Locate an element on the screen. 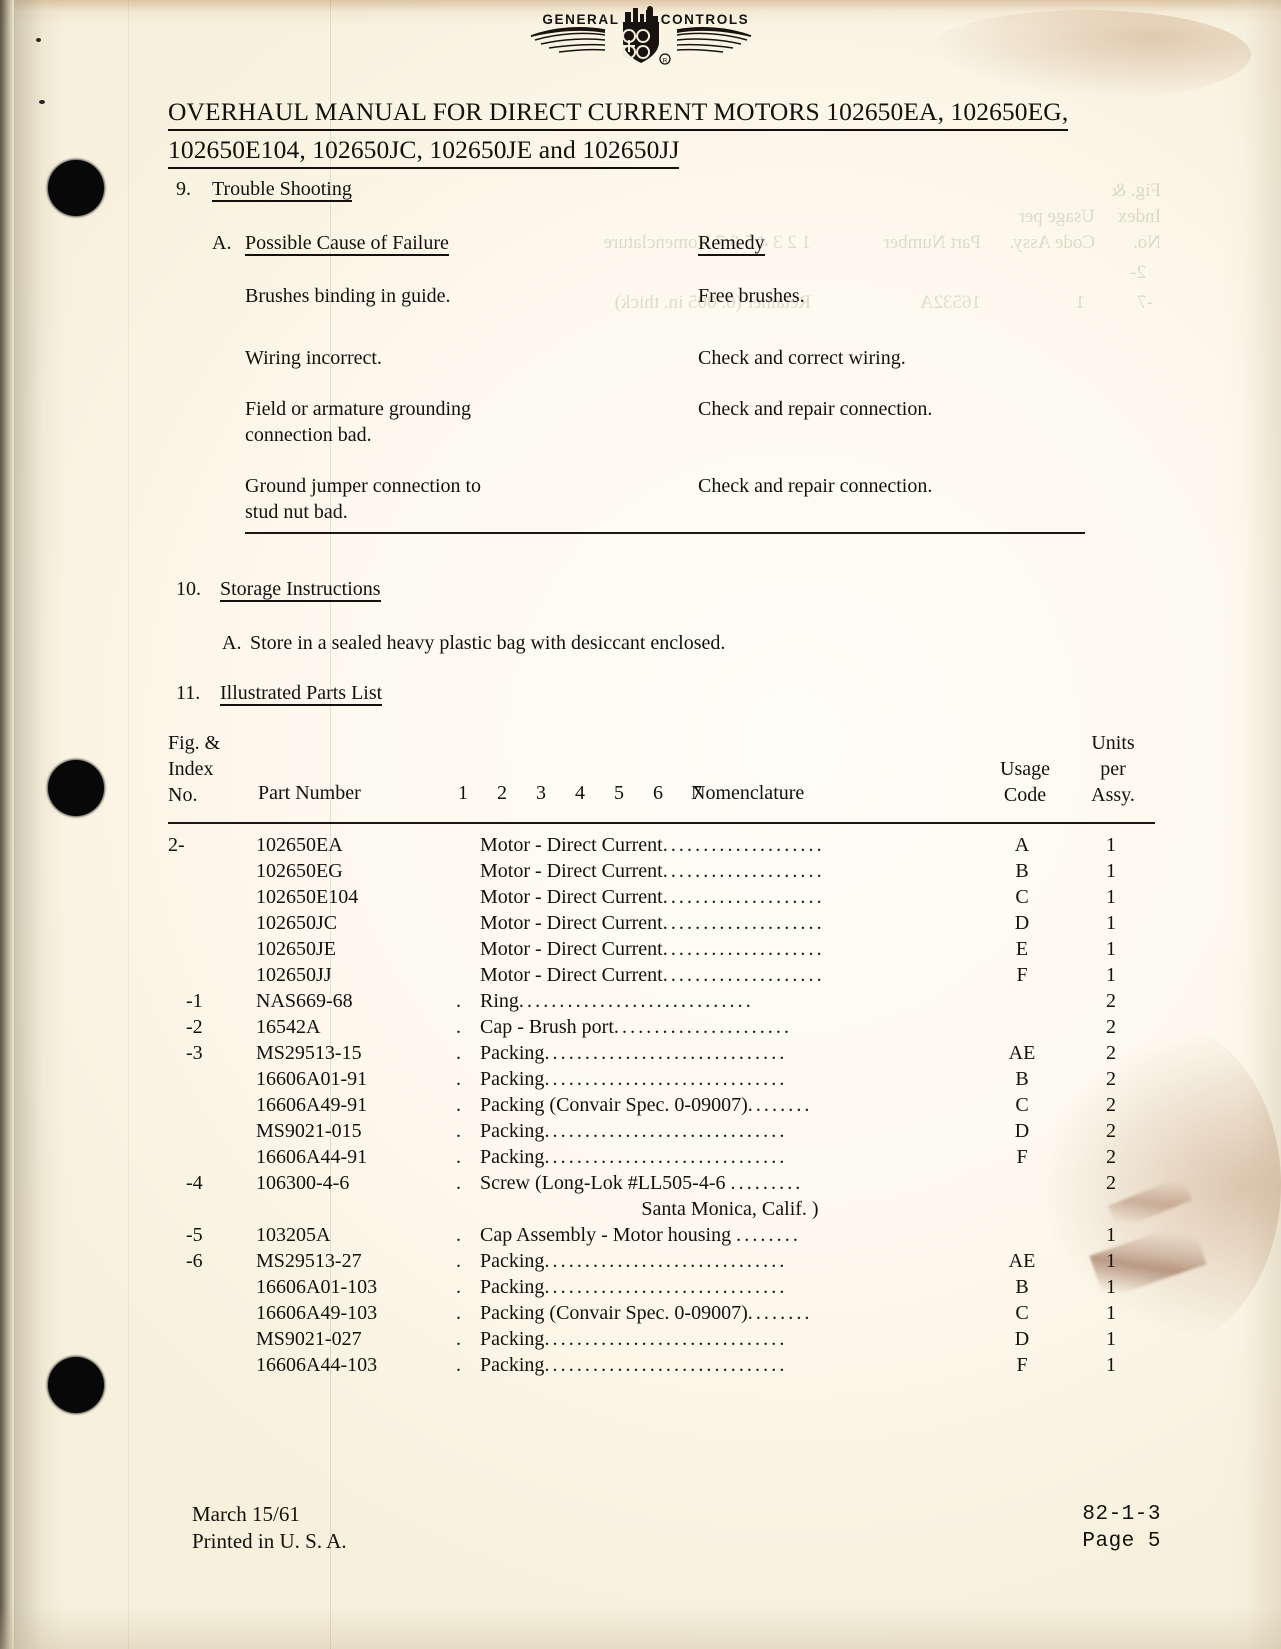  parts-row-part-number: 16606A01-91 is located at coordinates (312, 1079).